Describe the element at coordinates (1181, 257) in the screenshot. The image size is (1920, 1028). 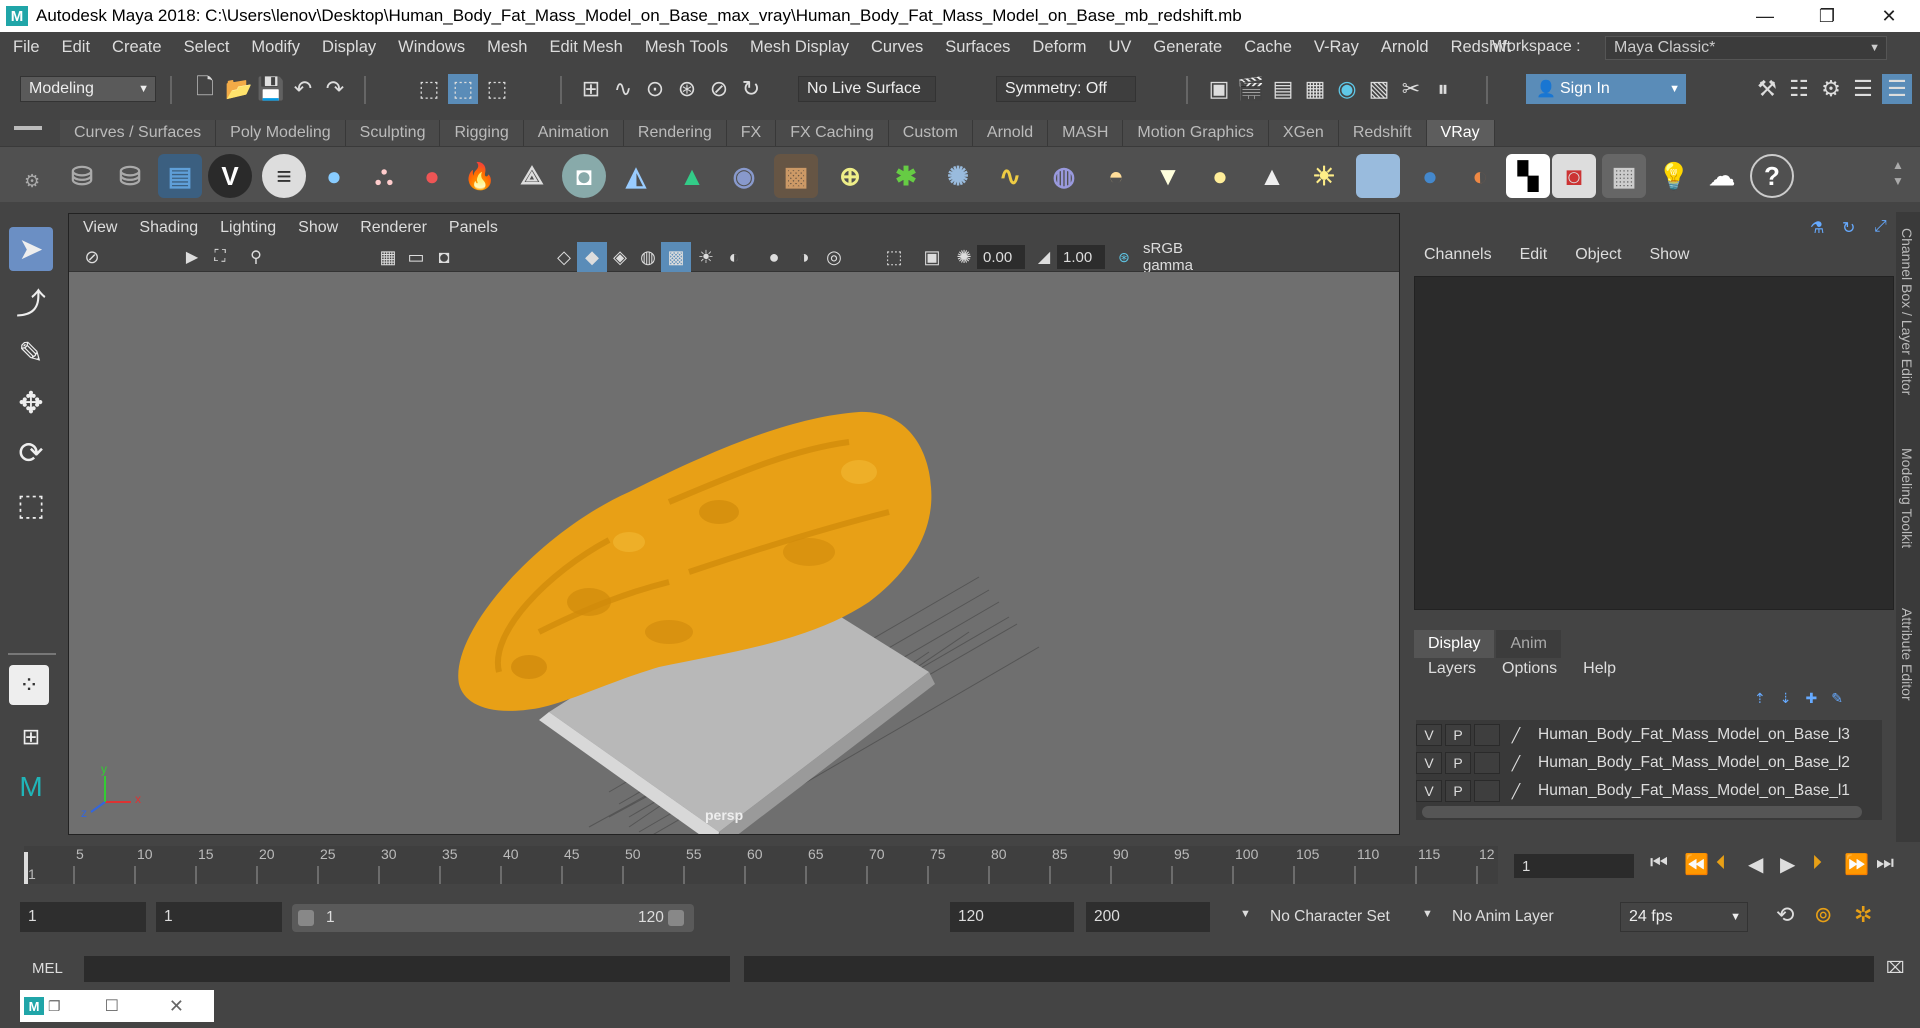
I see `color-space-label: sRGB gamma` at that location.